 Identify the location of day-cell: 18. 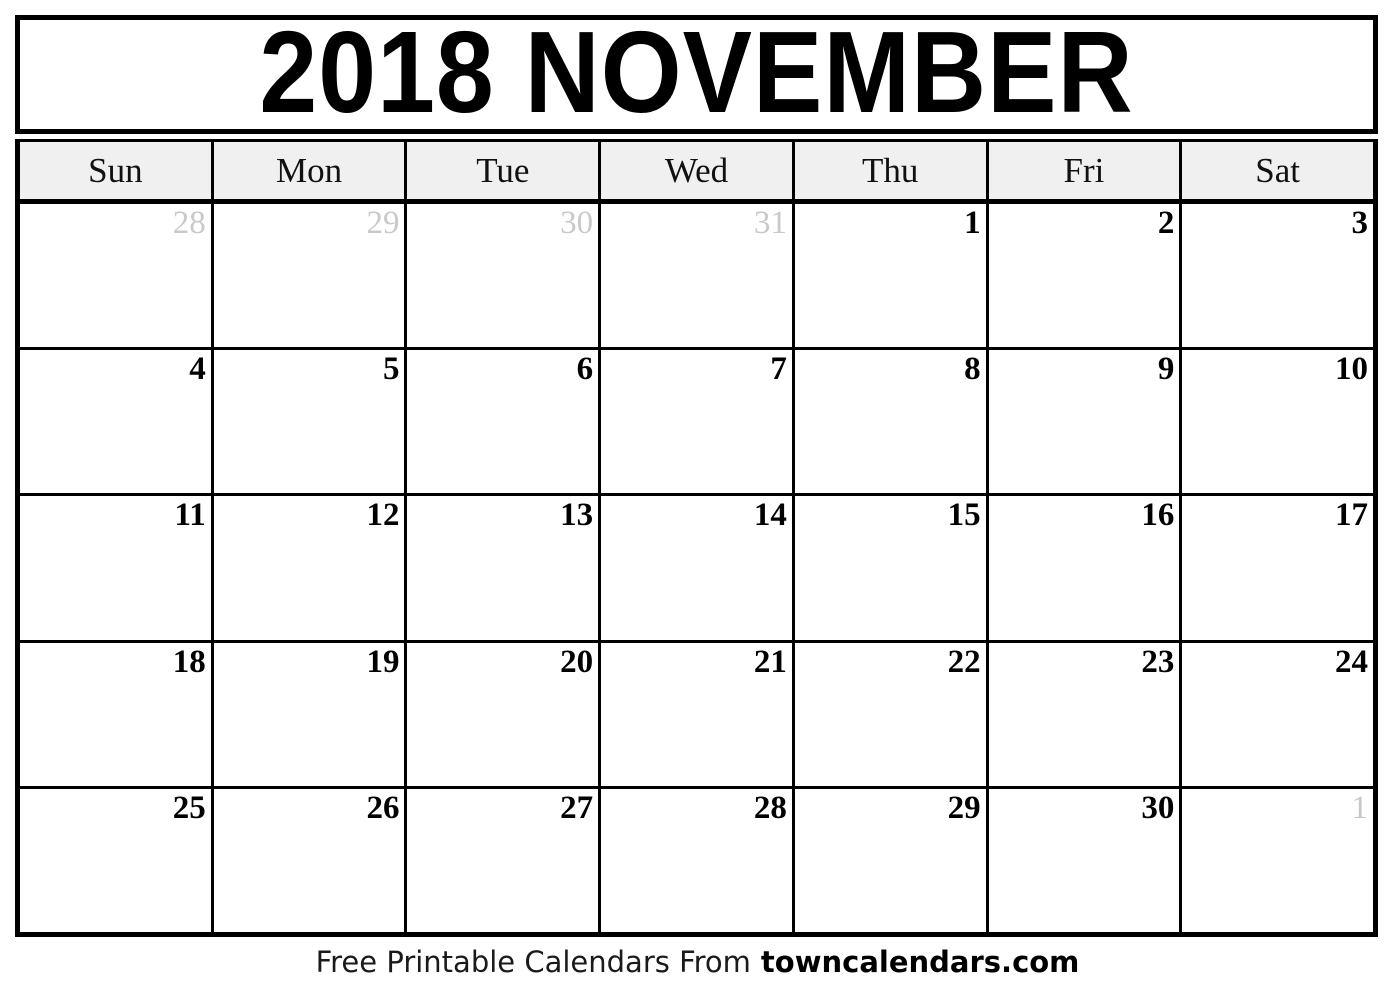
(117, 714).